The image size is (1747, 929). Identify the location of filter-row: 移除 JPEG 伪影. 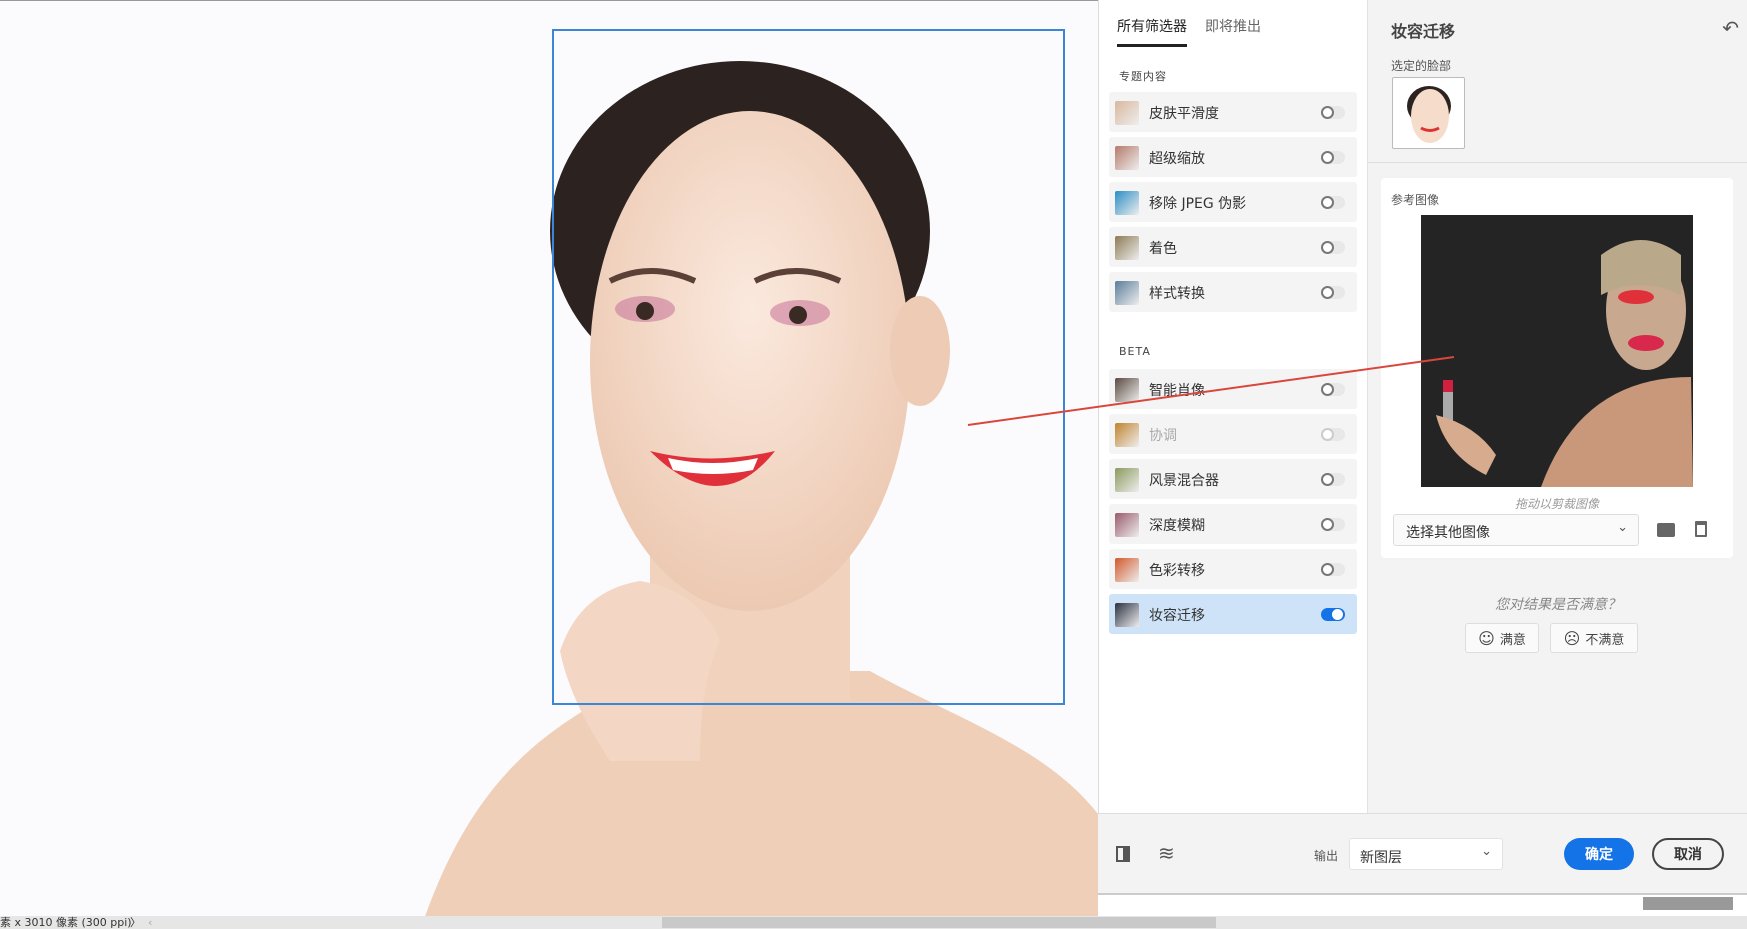
(1233, 202).